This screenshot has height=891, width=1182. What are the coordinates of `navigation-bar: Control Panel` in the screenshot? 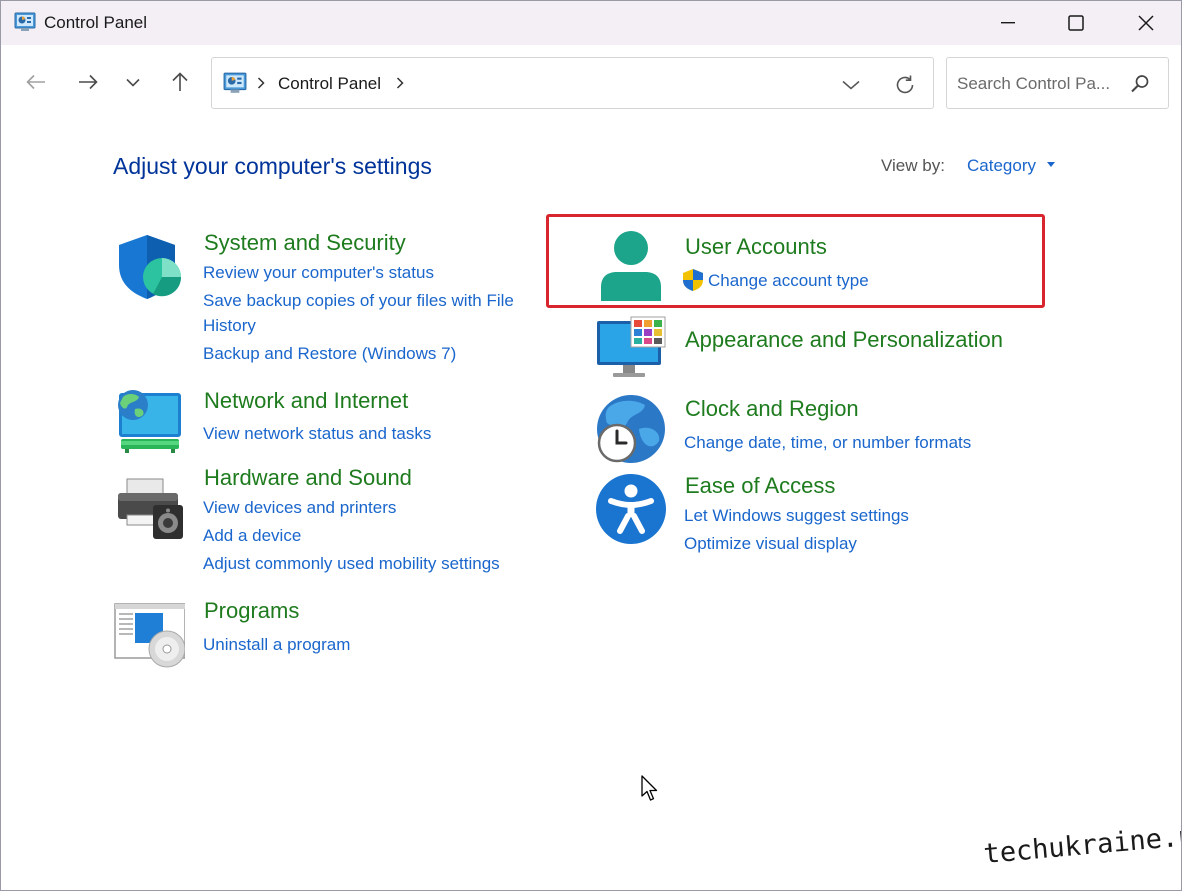 It's located at (591, 83).